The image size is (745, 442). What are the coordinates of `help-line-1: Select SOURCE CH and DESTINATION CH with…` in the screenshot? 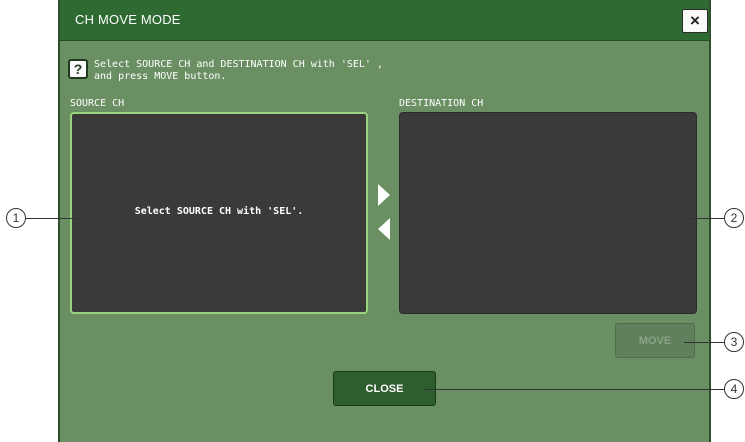 It's located at (238, 64).